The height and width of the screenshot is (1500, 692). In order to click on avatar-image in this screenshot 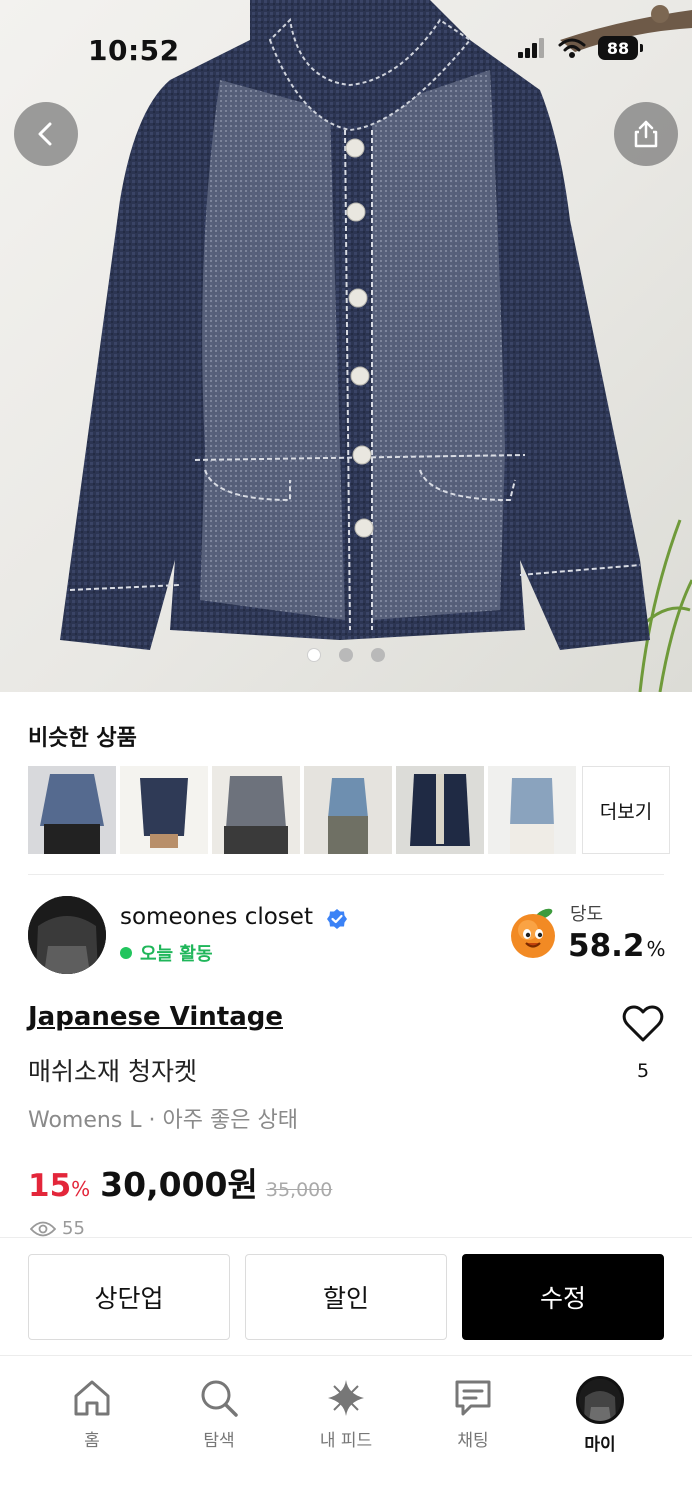, I will do `click(600, 1400)`.